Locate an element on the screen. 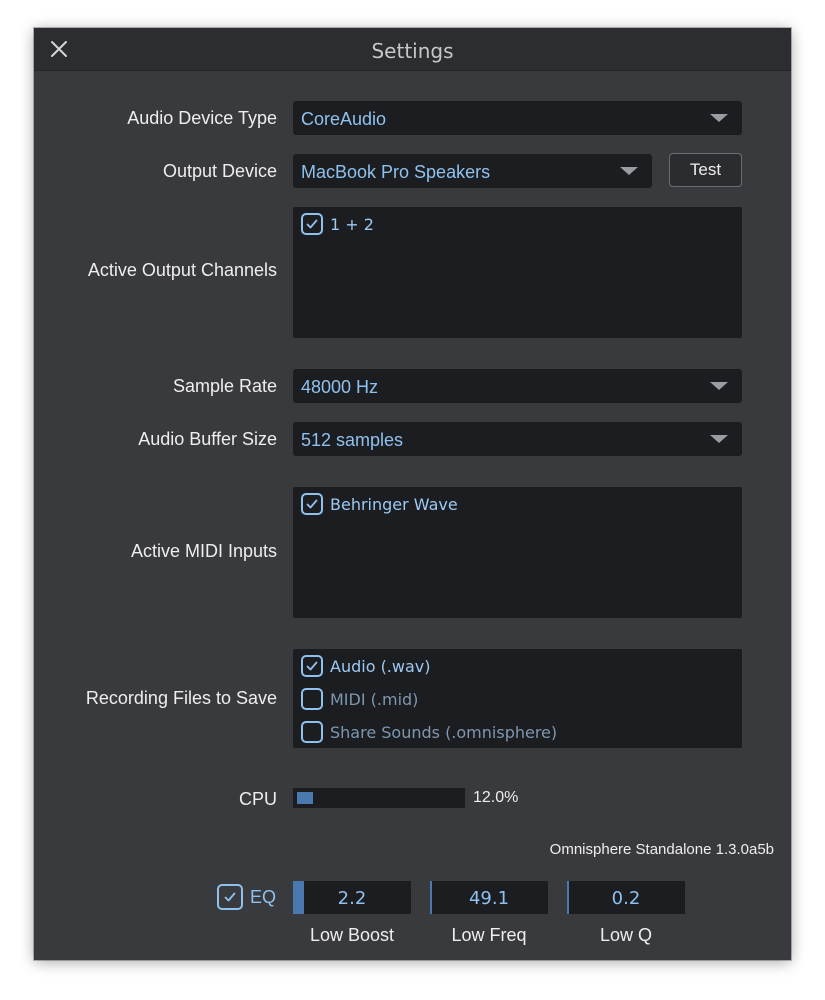  output-device-label: Output Device is located at coordinates (219, 171).